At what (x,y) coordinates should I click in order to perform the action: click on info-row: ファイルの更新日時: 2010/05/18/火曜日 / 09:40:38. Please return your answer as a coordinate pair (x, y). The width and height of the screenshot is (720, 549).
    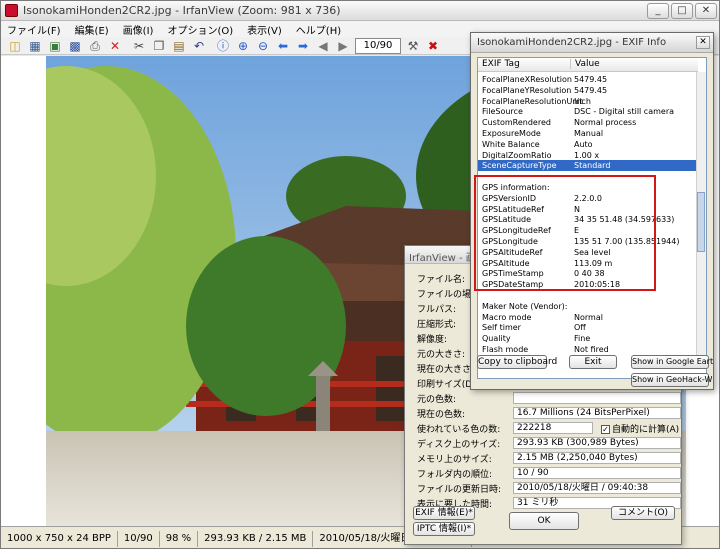
    Looking at the image, I should click on (547, 488).